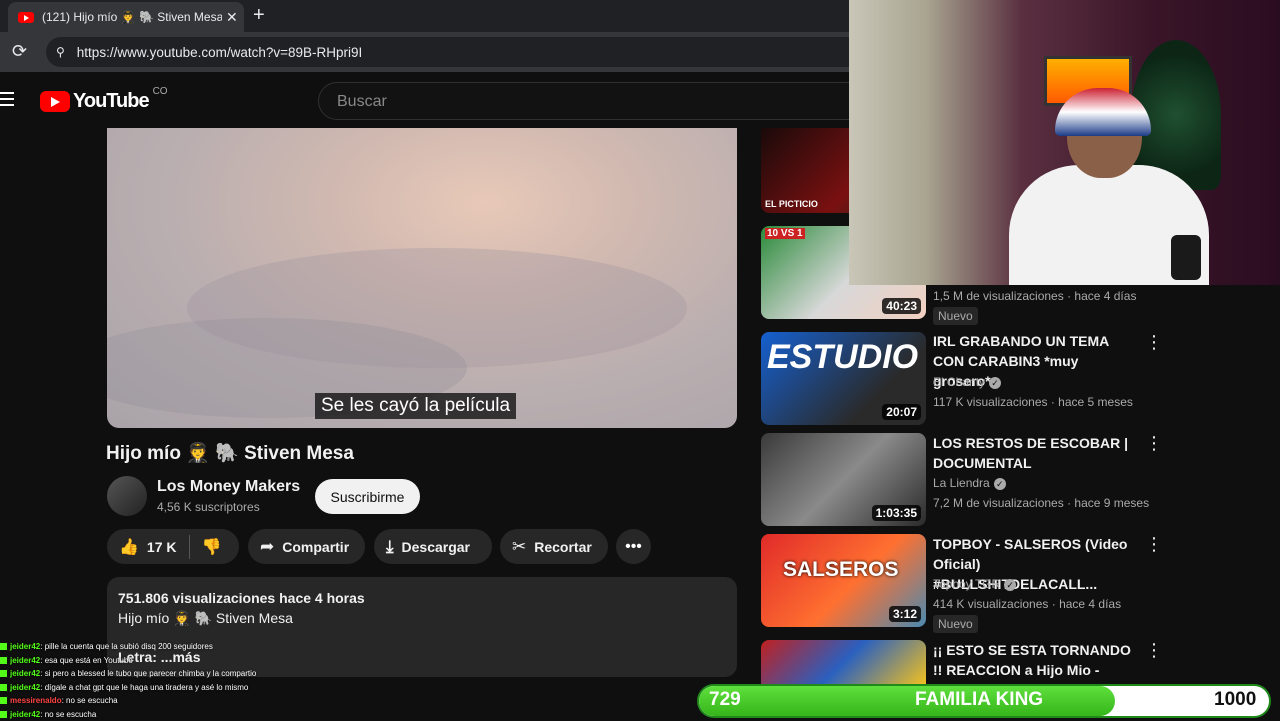  What do you see at coordinates (1235, 700) in the screenshot?
I see `goal-target: 1000` at bounding box center [1235, 700].